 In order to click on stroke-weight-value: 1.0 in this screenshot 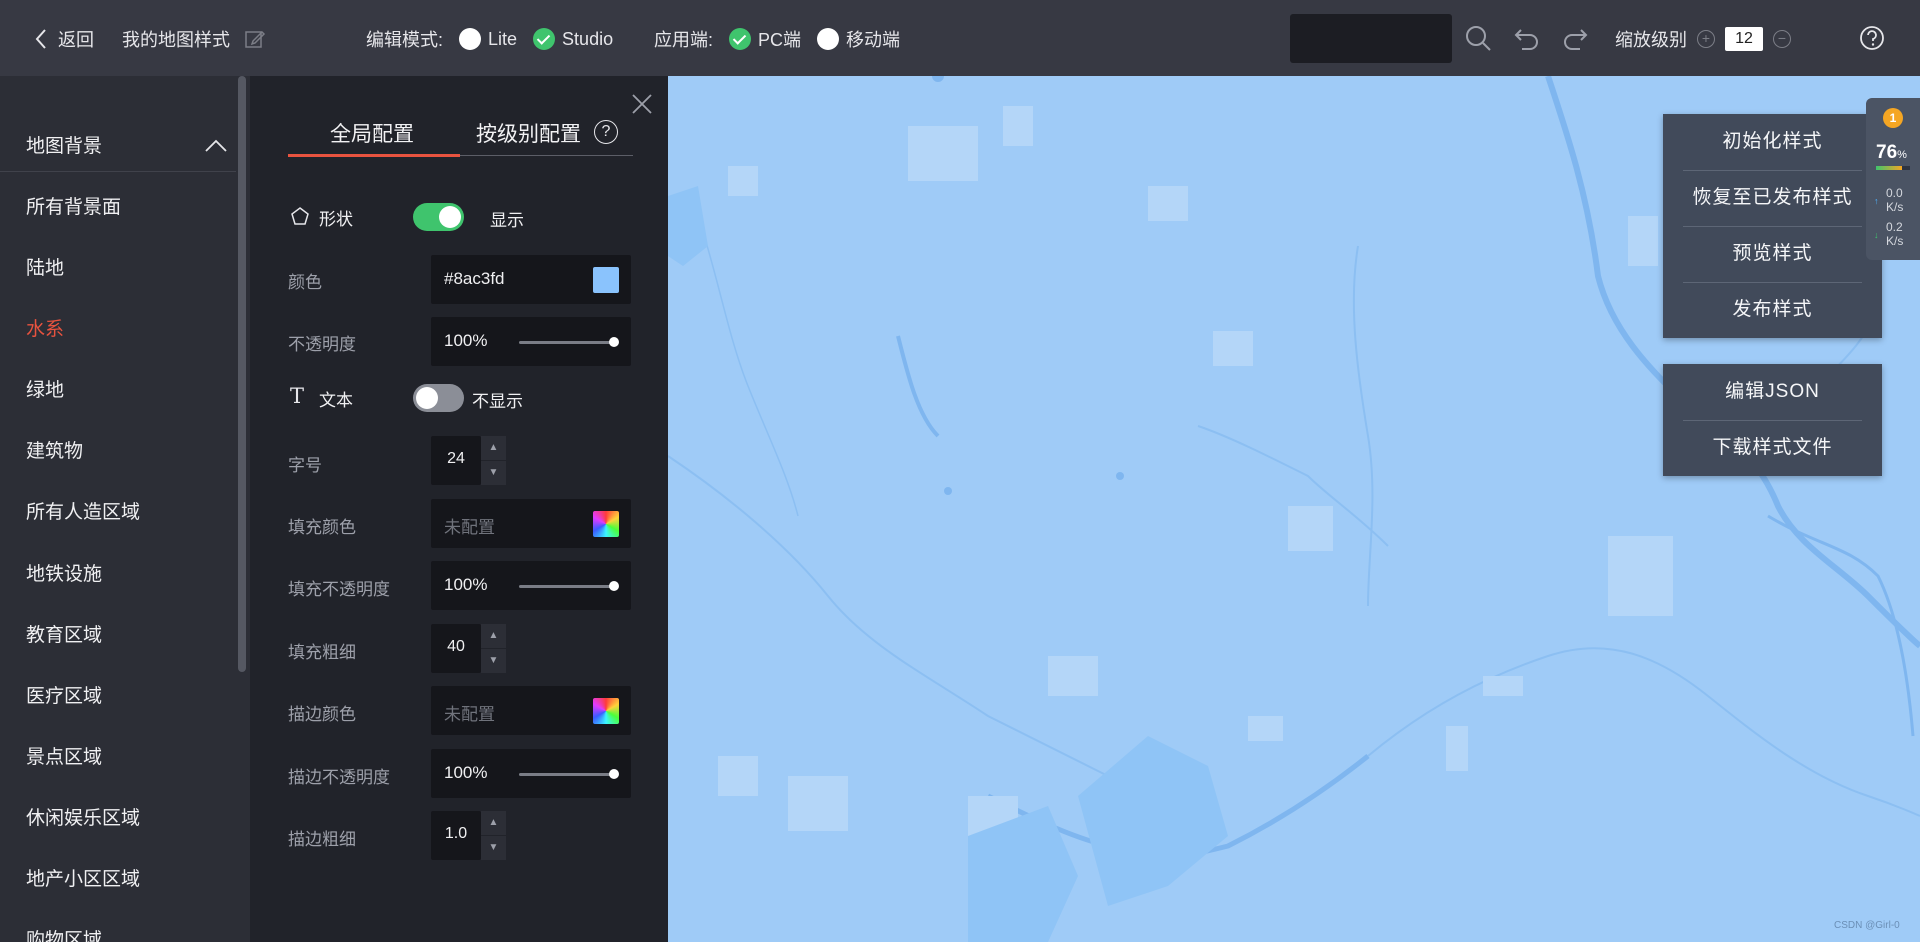, I will do `click(456, 833)`.